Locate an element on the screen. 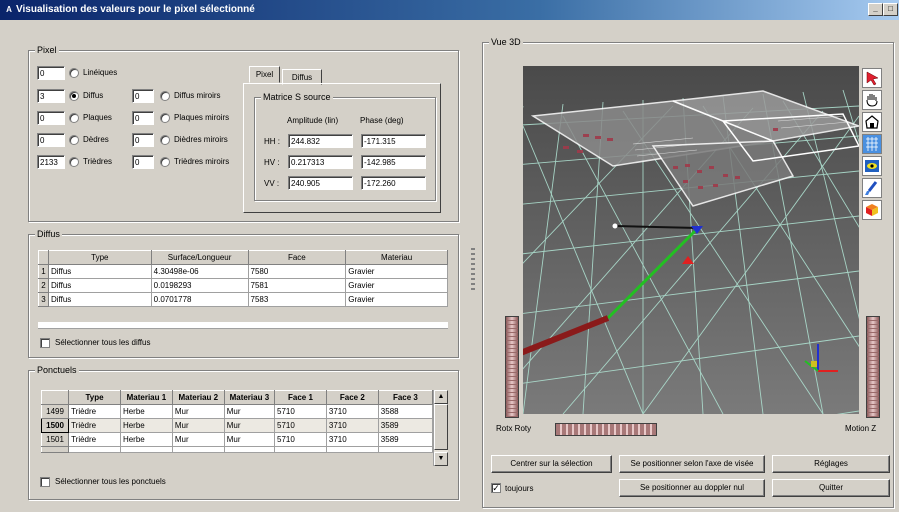  diffus-miroirs-radio is located at coordinates (165, 96).